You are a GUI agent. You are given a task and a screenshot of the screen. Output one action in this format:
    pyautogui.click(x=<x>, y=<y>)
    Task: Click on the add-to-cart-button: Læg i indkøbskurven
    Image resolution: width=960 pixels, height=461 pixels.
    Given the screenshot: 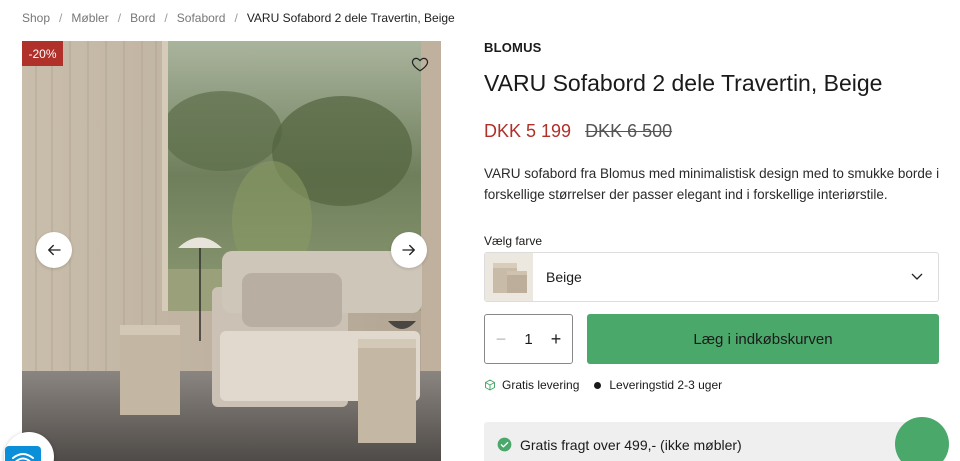 What is the action you would take?
    pyautogui.click(x=763, y=339)
    